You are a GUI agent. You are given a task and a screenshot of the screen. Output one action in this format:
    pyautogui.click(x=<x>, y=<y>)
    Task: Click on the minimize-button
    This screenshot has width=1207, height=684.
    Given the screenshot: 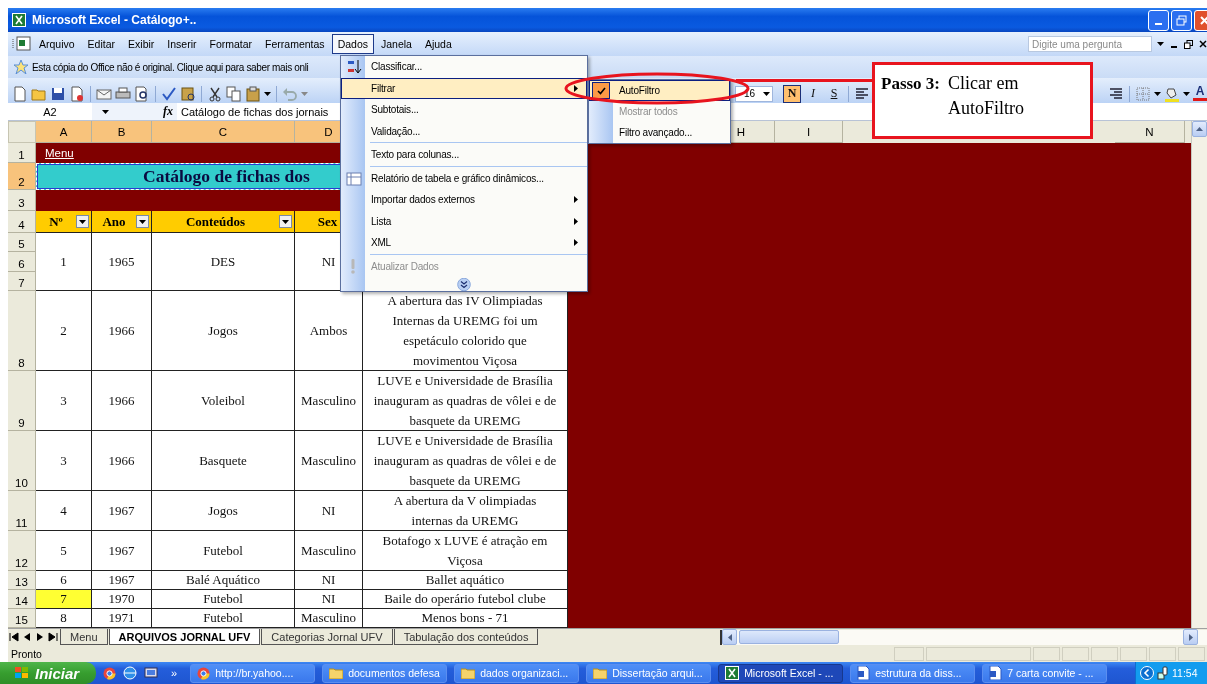 What is the action you would take?
    pyautogui.click(x=1158, y=20)
    